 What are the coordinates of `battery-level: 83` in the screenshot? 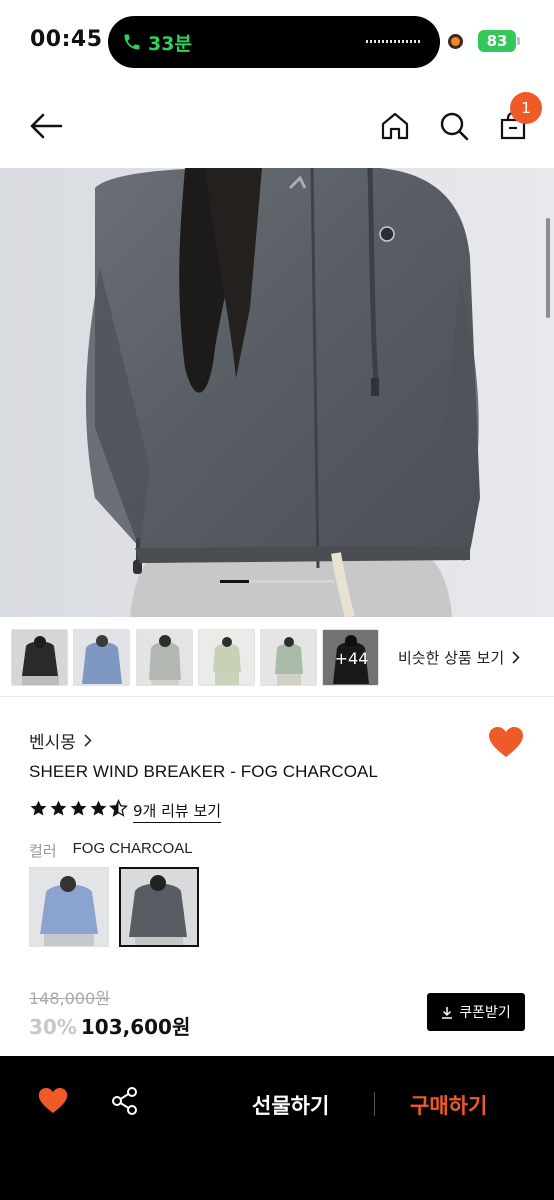 It's located at (497, 41).